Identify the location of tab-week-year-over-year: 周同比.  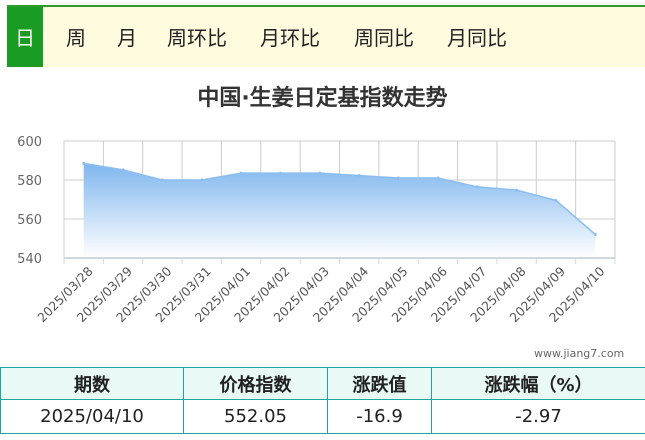
(384, 37).